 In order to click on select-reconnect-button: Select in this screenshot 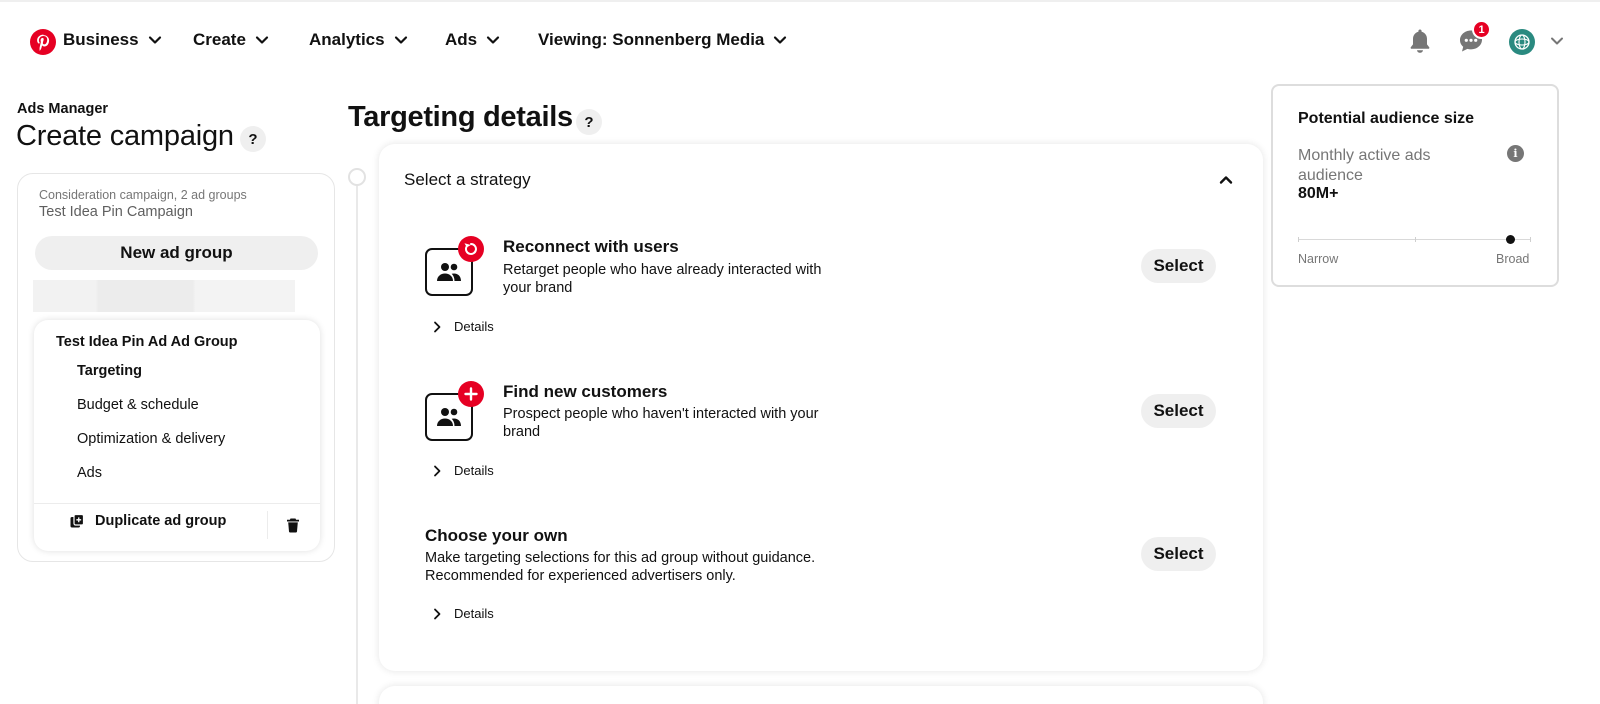, I will do `click(1178, 266)`.